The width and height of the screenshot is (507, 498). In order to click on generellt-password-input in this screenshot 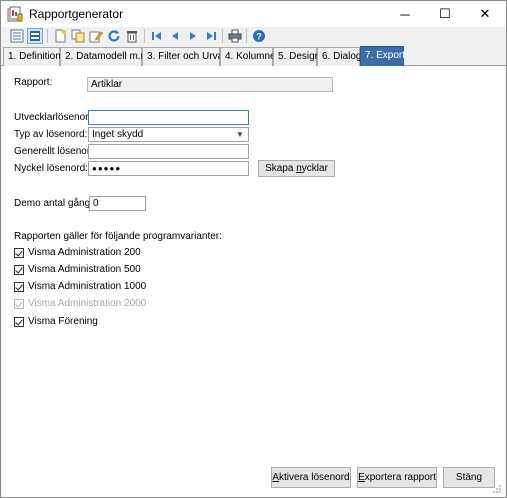, I will do `click(168, 151)`.